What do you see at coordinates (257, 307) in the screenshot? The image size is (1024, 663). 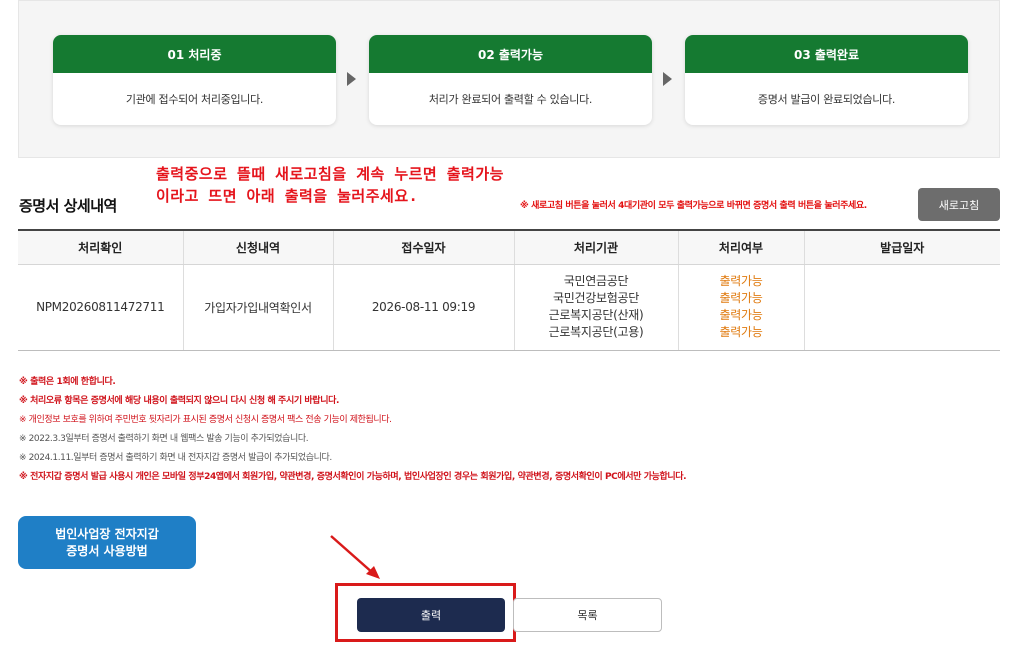 I see `request-type-cell: 가입자가입내역확인서` at bounding box center [257, 307].